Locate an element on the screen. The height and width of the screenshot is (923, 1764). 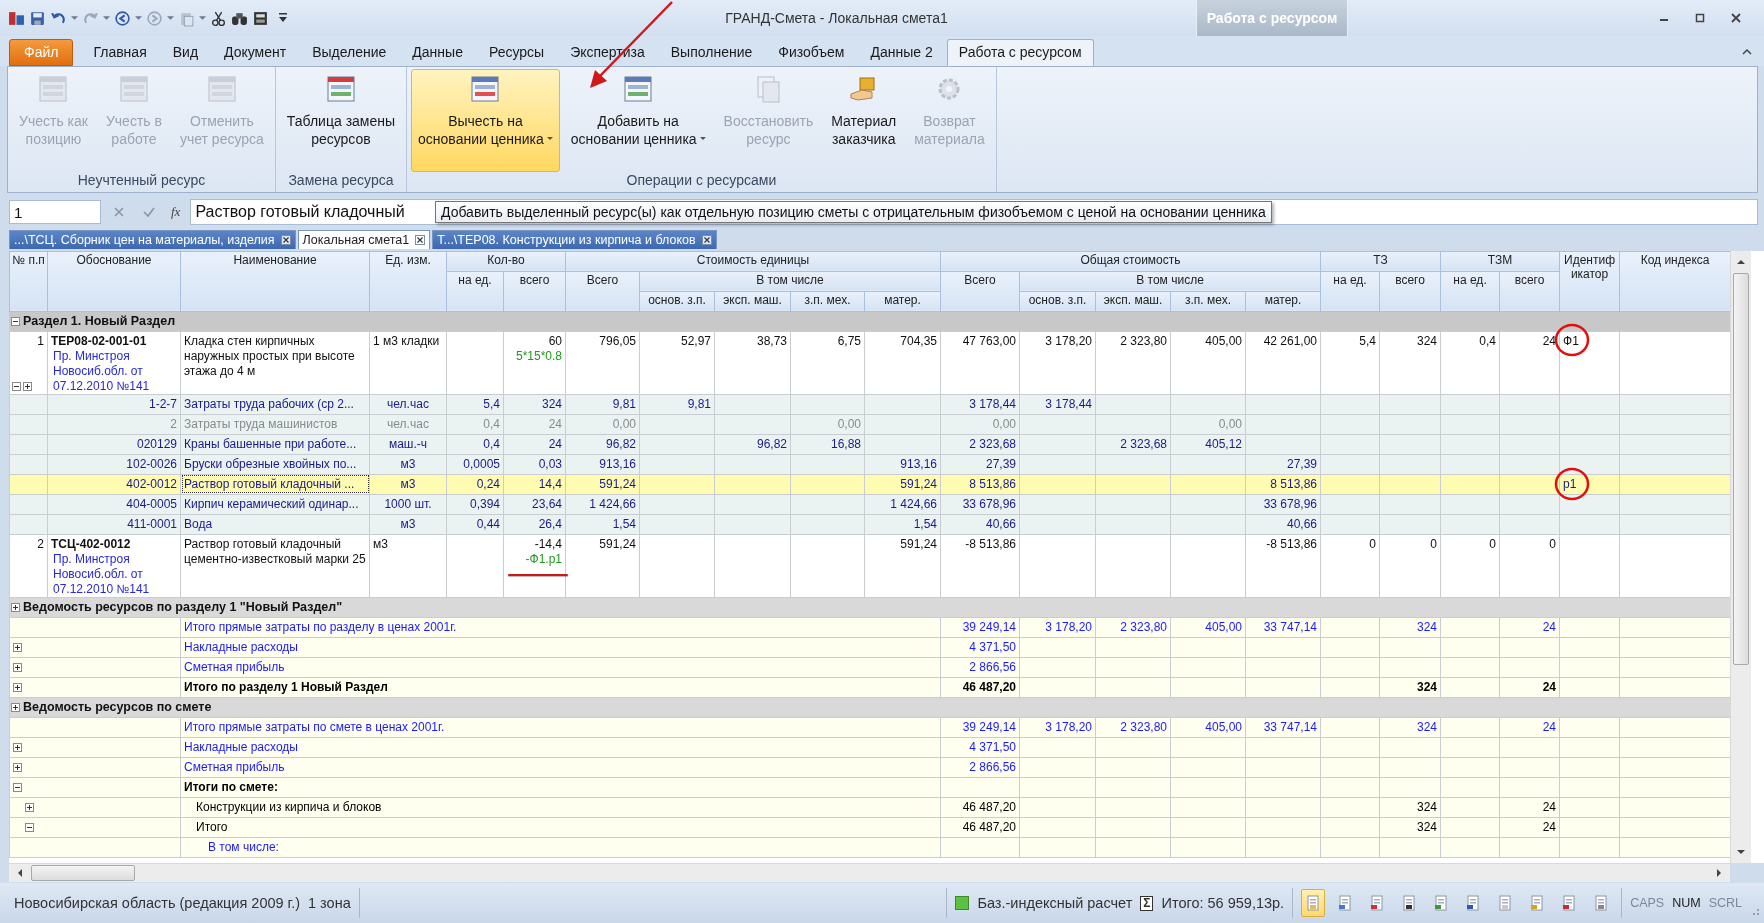
tab-label: ...\ТСЦ. Сборник цен на материалы, изделия is located at coordinates (144, 239).